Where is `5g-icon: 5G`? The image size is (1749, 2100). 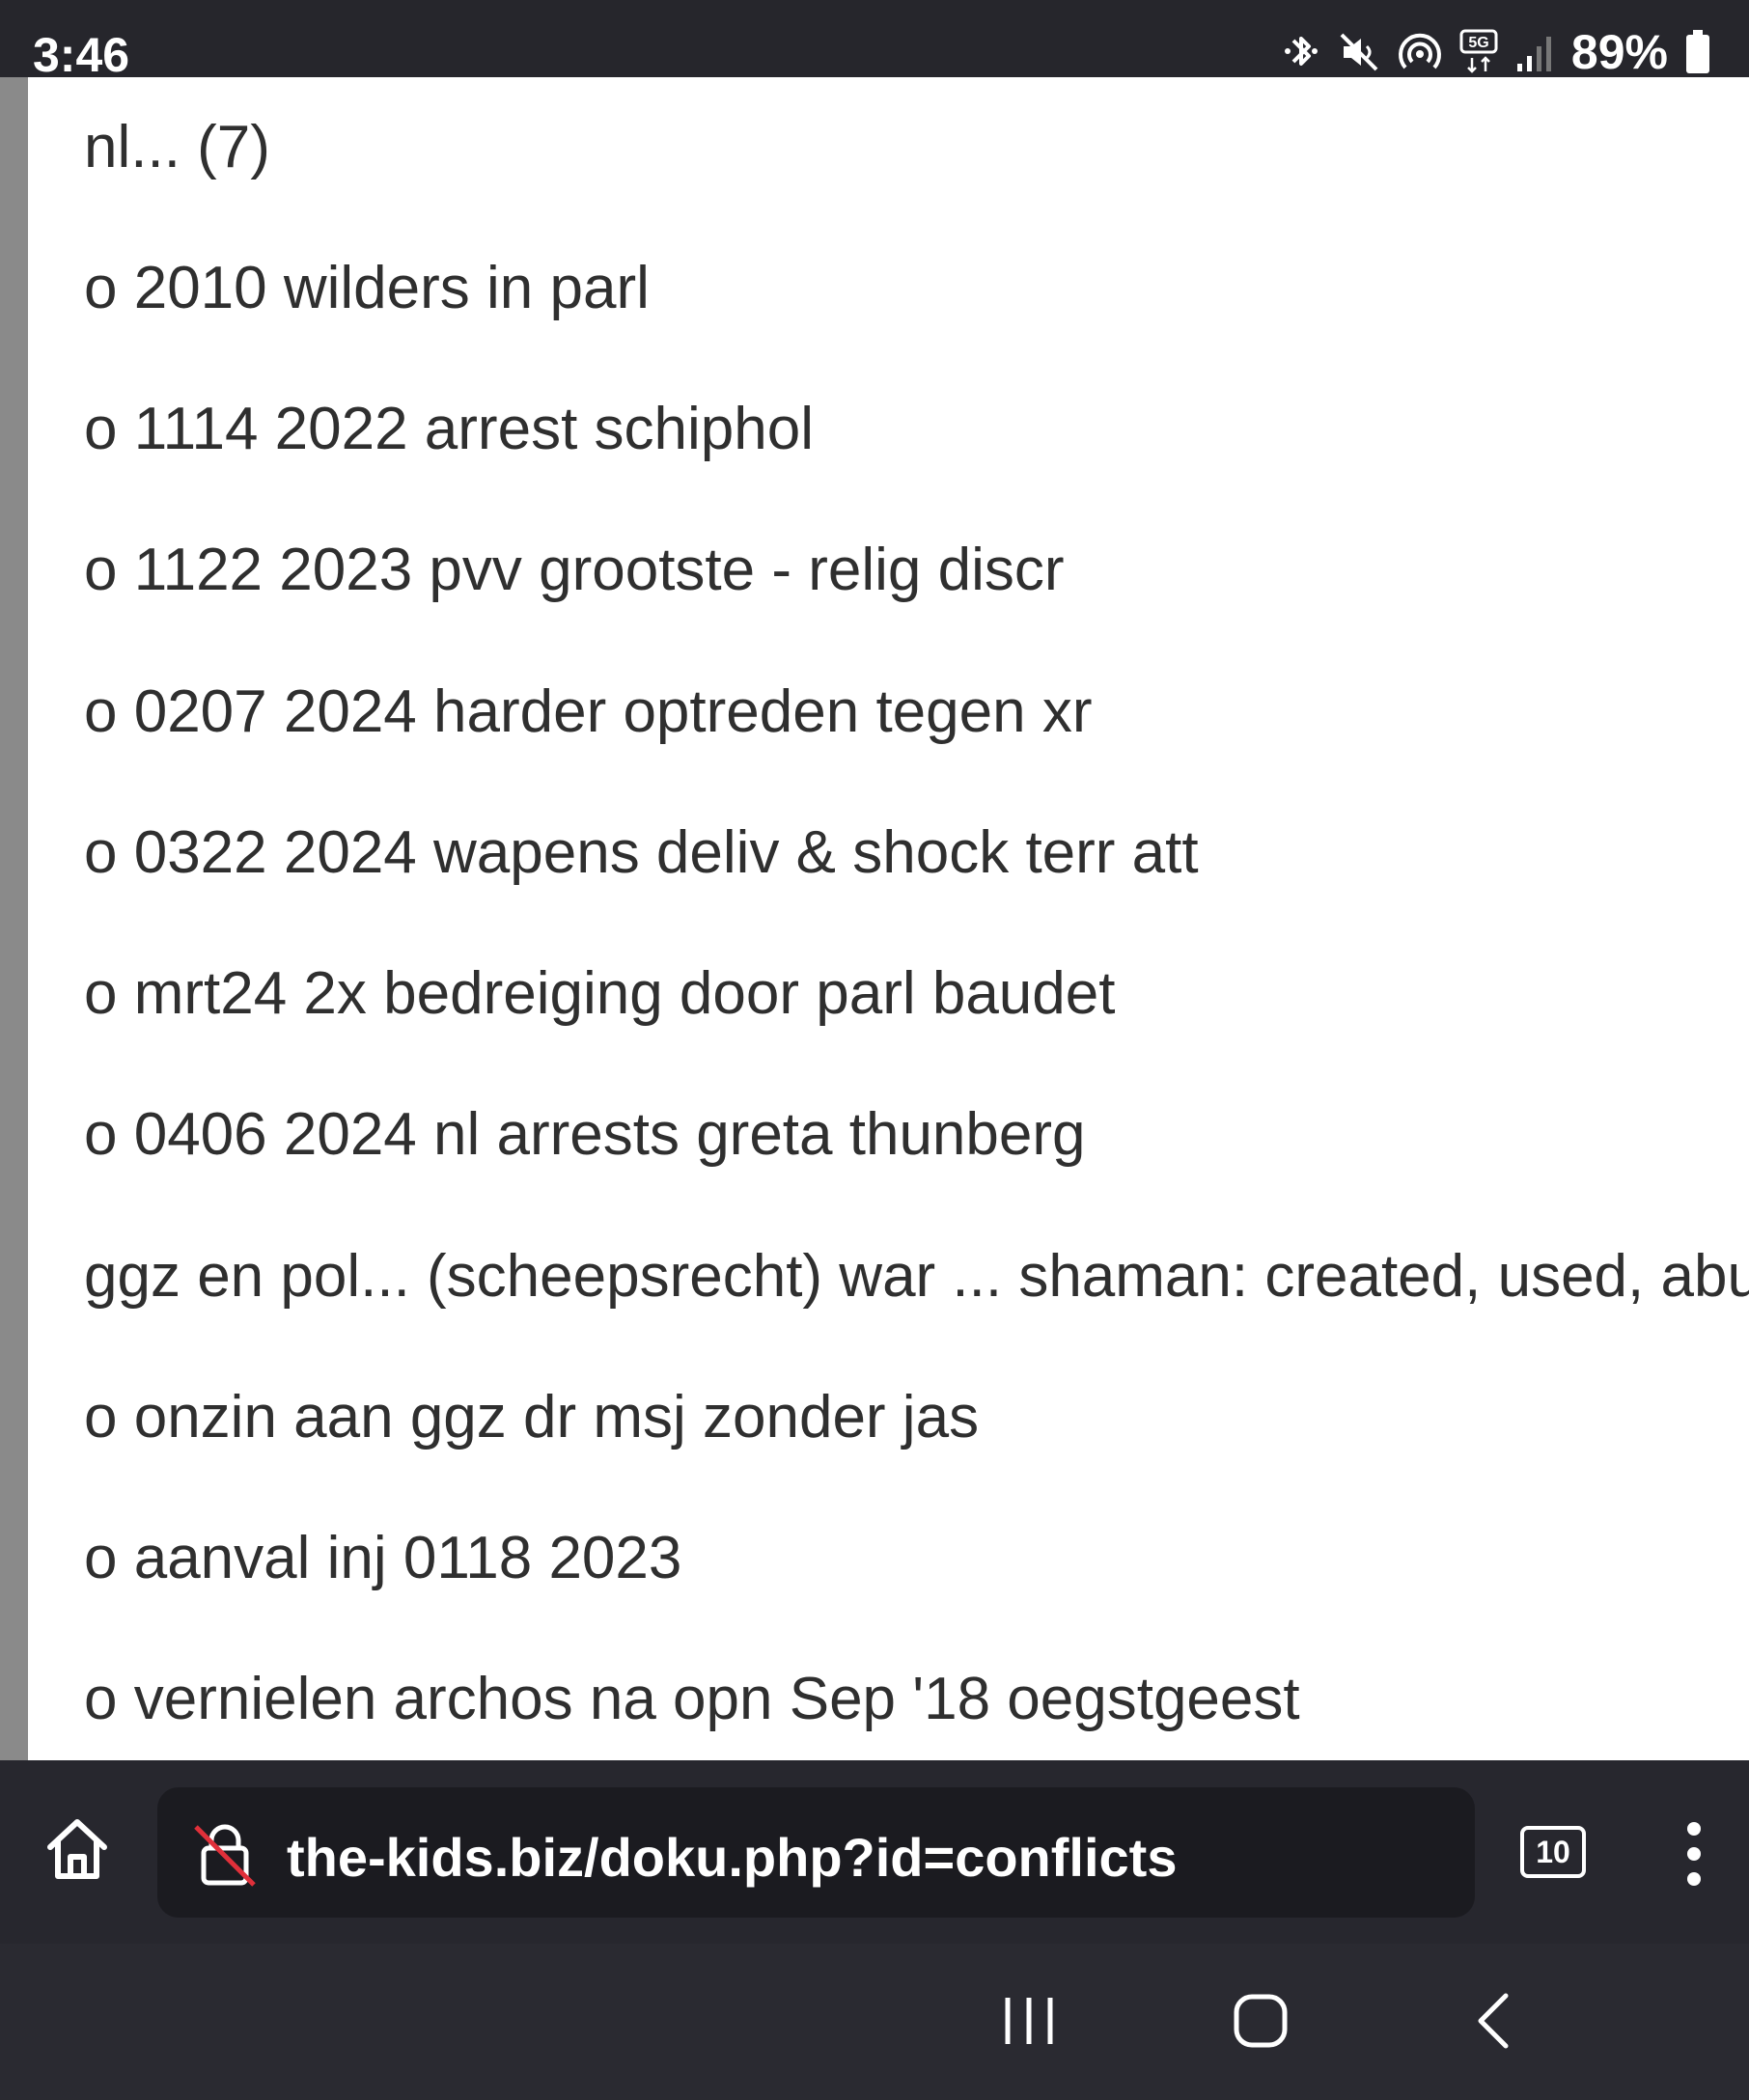 5g-icon: 5G is located at coordinates (1479, 51).